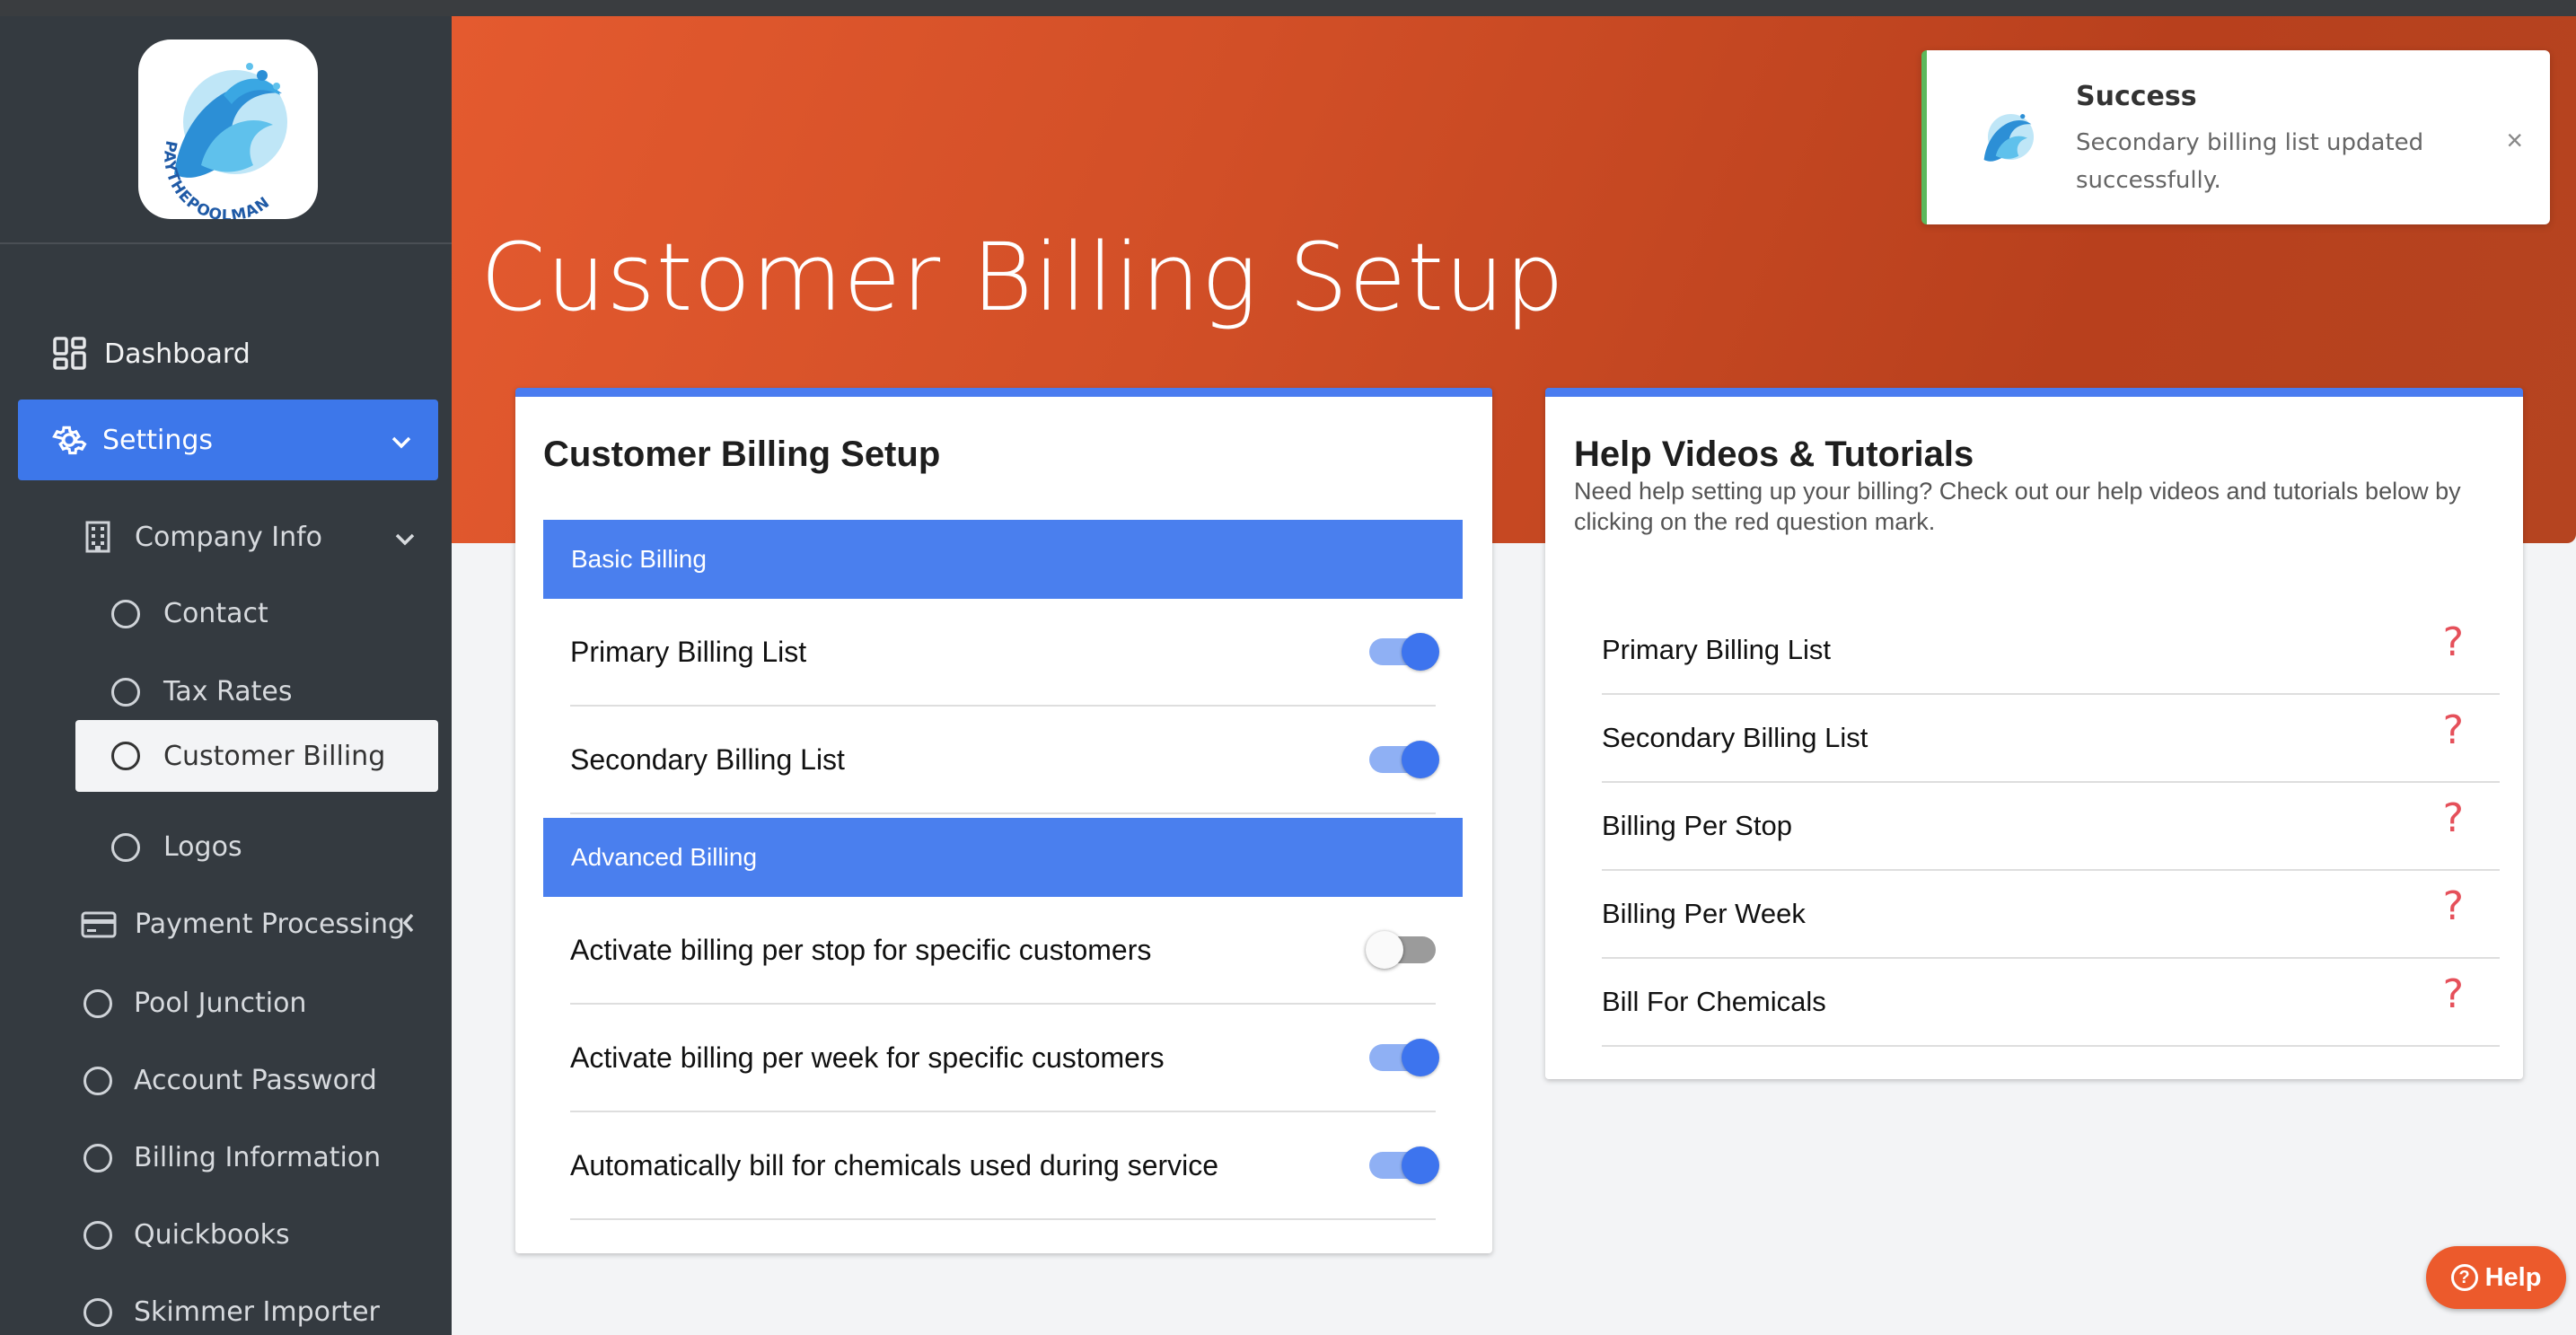 This screenshot has height=1335, width=2576. What do you see at coordinates (202, 847) in the screenshot?
I see `sidebar-item-label: Logos` at bounding box center [202, 847].